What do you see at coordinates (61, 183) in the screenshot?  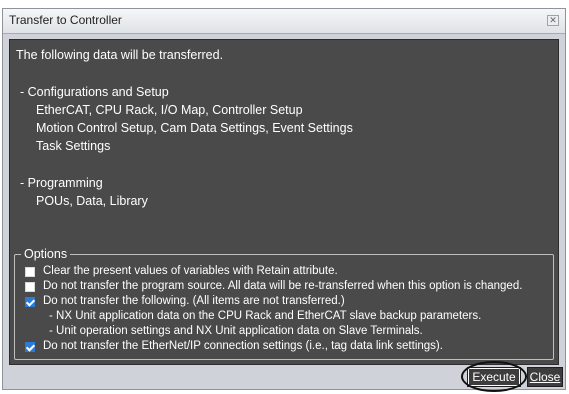 I see `section-heading-programming: - Programming` at bounding box center [61, 183].